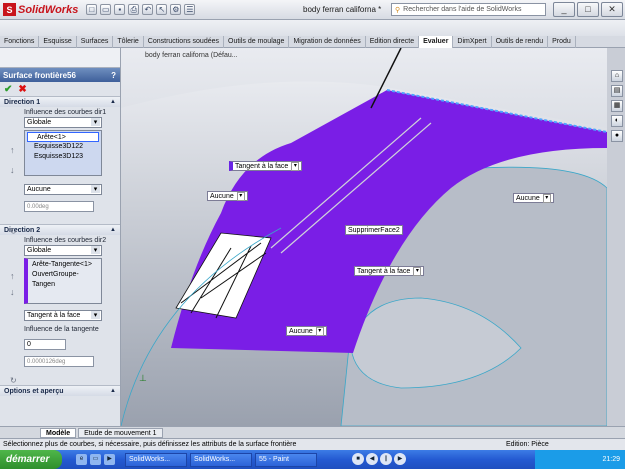 This screenshot has width=625, height=469. What do you see at coordinates (60, 229) in the screenshot?
I see `direction2-header: Direction 2 ▲` at bounding box center [60, 229].